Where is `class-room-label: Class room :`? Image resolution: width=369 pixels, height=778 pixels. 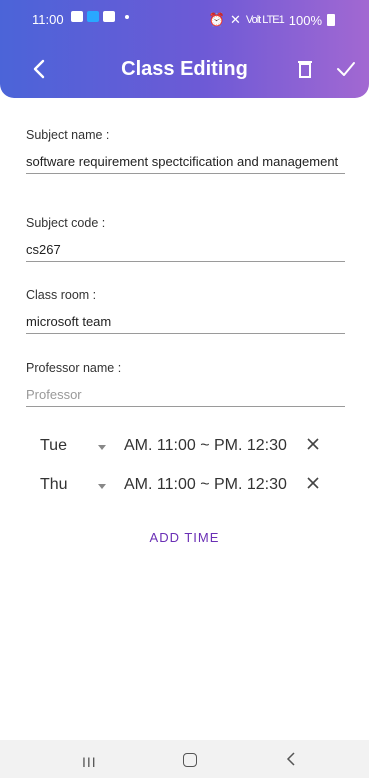 class-room-label: Class room : is located at coordinates (61, 295).